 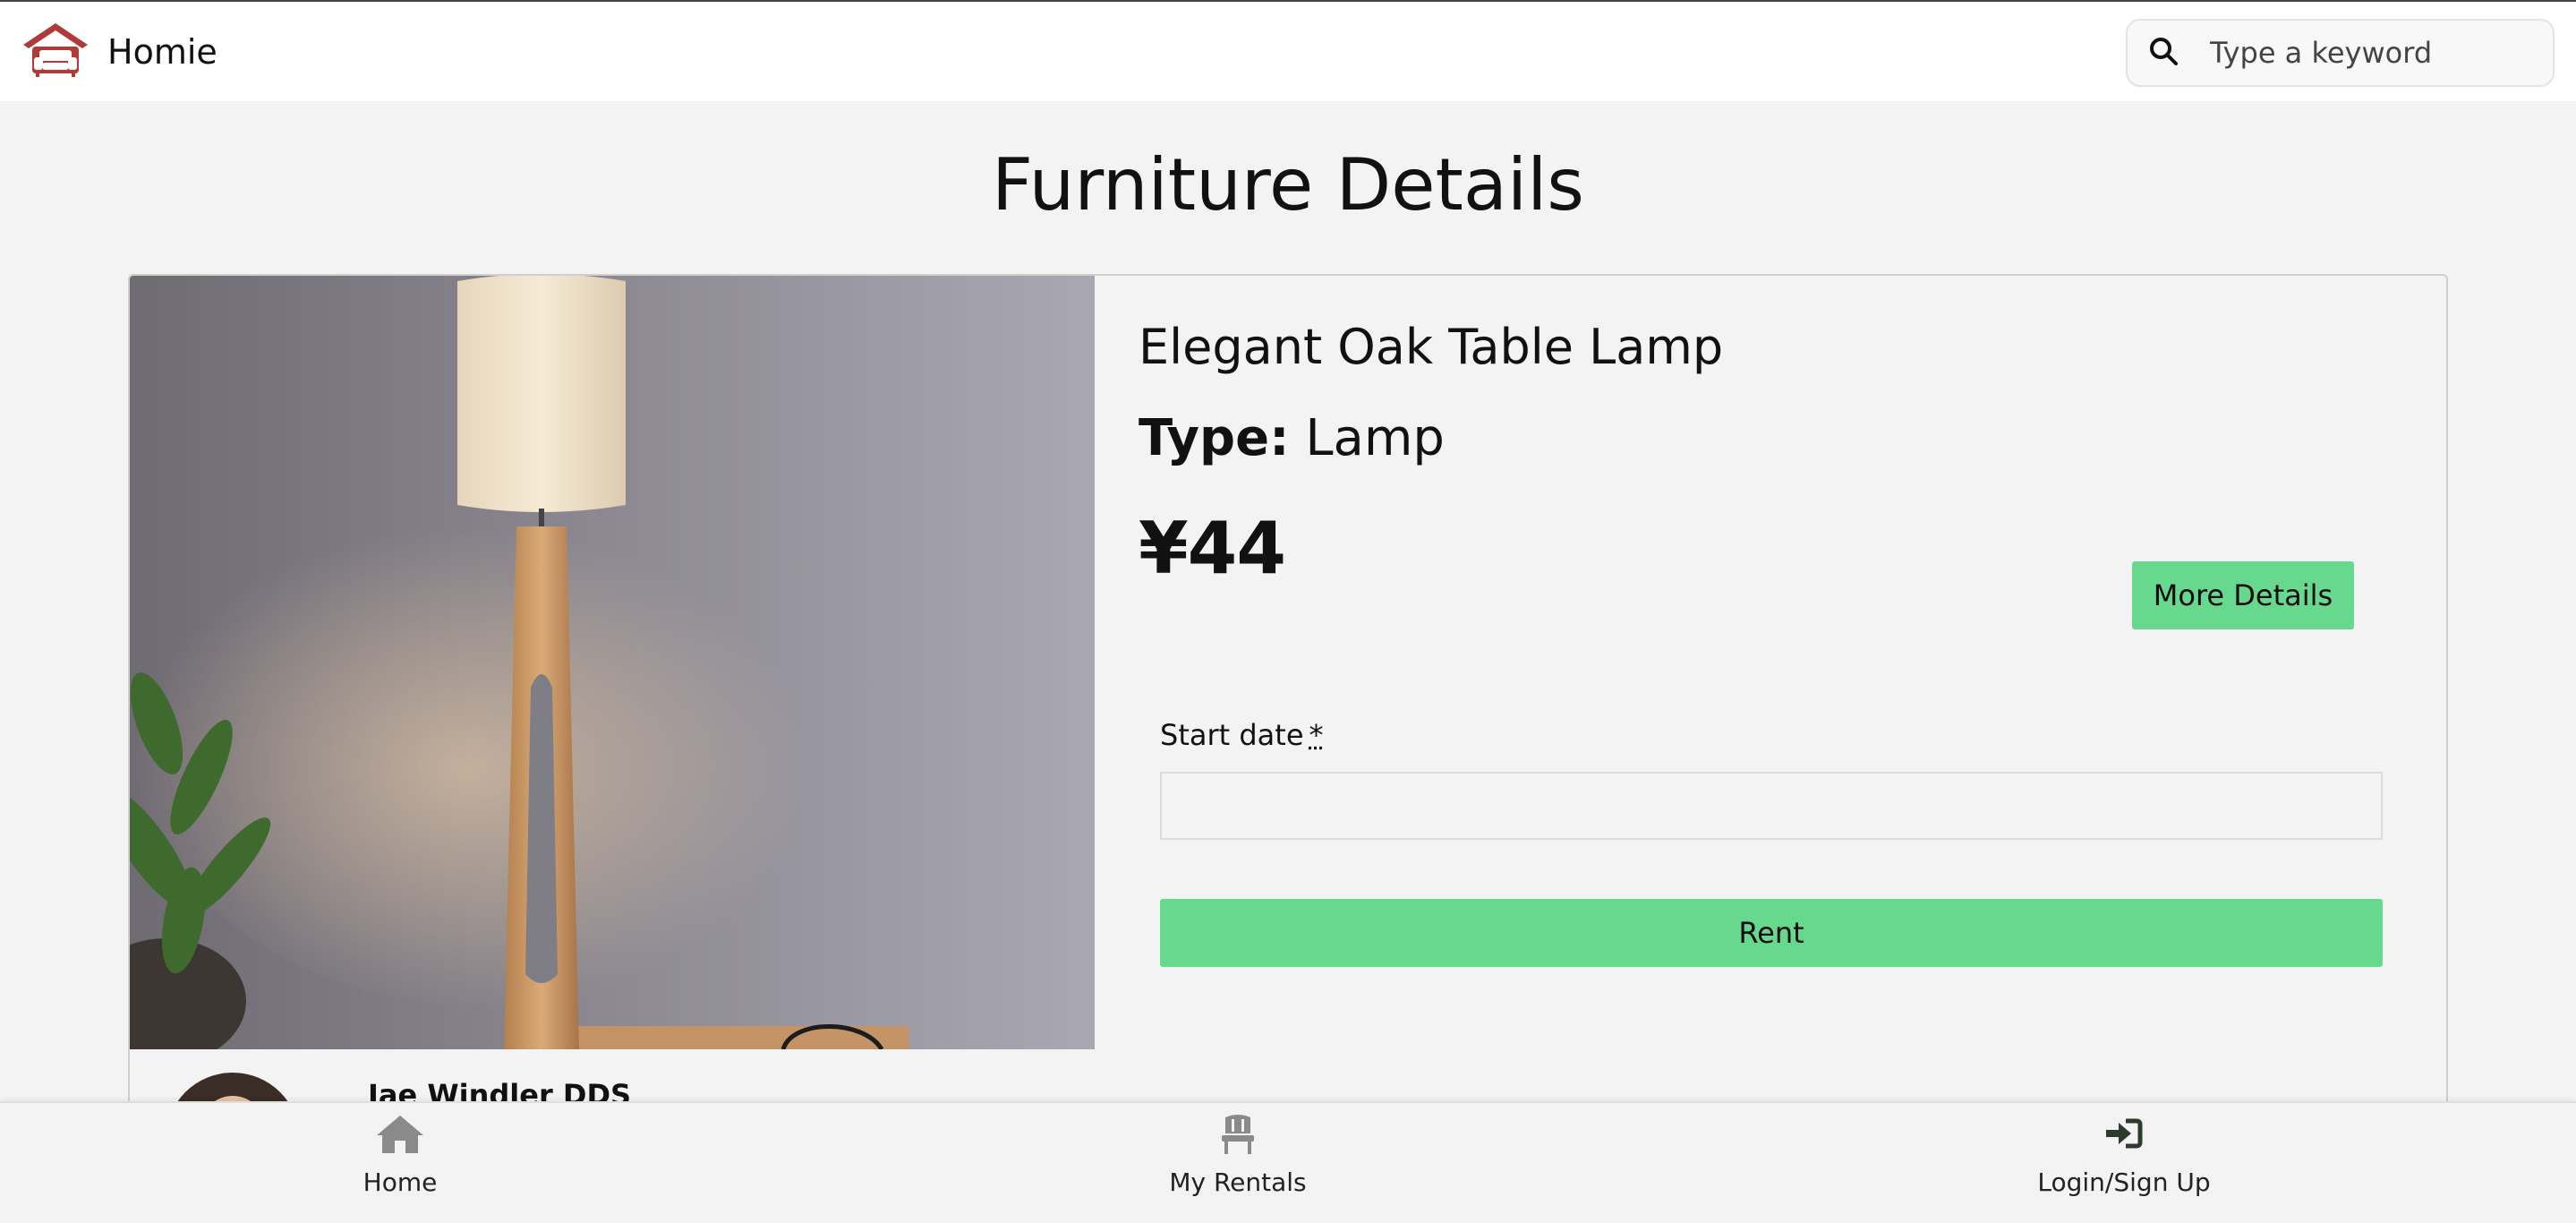 What do you see at coordinates (2124, 1182) in the screenshot?
I see `nav-login-label: Login/Sign Up` at bounding box center [2124, 1182].